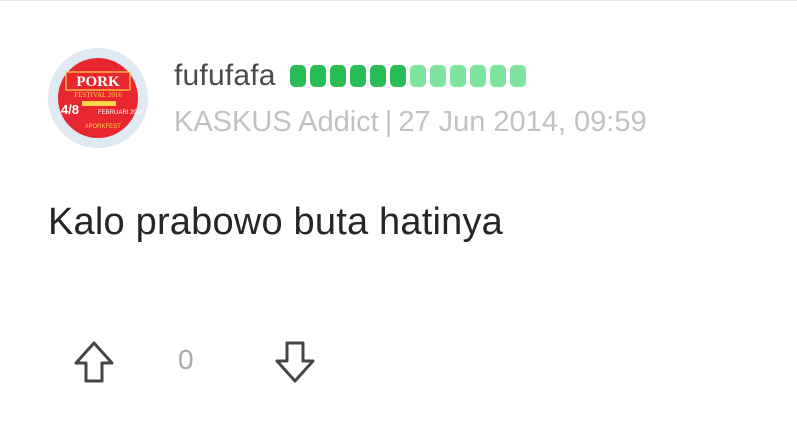  What do you see at coordinates (407, 76) in the screenshot?
I see `reputation-bar` at bounding box center [407, 76].